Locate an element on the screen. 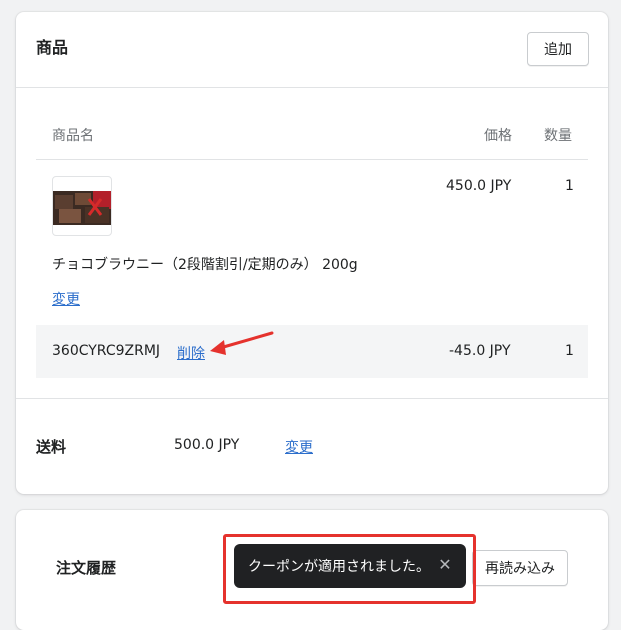 This screenshot has width=621, height=630. order-history-title: 注文履歴 is located at coordinates (86, 568).